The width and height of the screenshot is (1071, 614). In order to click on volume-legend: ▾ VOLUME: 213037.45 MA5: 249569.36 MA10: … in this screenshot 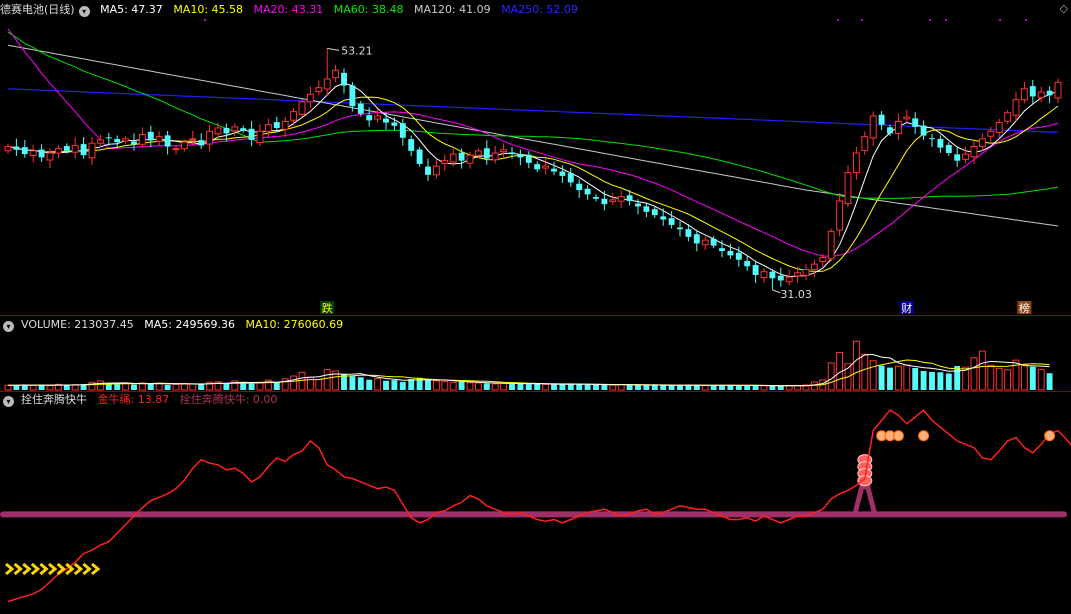, I will do `click(175, 325)`.